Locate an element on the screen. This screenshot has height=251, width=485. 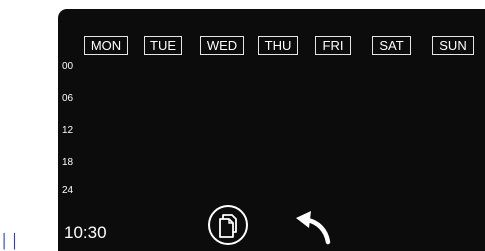
back-button is located at coordinates (315, 226).